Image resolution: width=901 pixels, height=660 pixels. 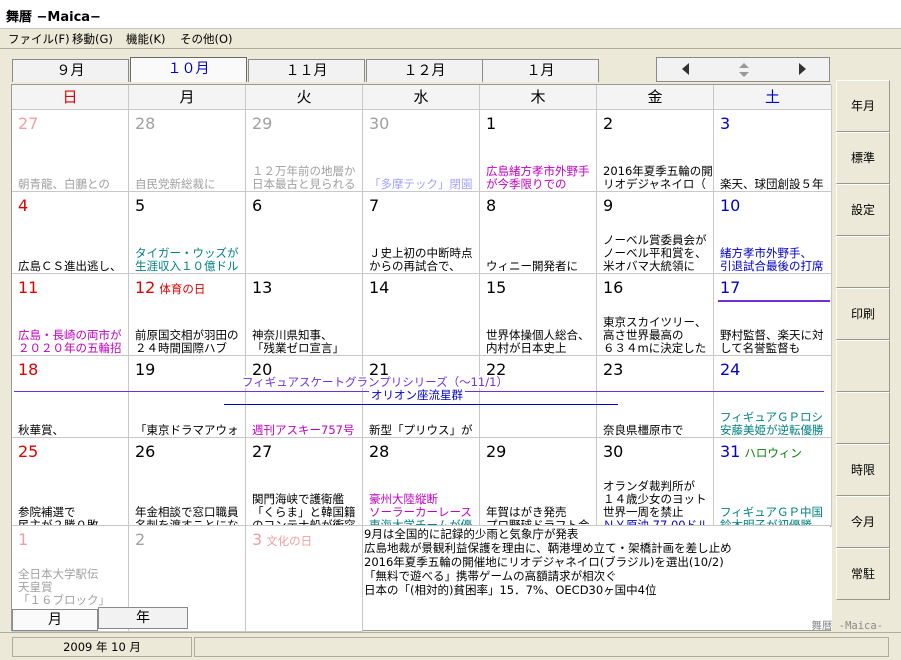 I want to click on day-number-text: 28, so click(x=379, y=451).